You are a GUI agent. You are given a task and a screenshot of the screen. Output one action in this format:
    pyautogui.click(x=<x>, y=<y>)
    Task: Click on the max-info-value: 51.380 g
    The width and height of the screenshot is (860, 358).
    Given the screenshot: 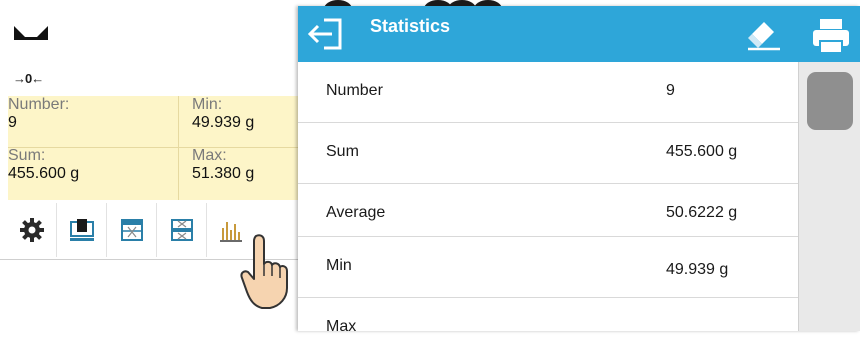 What is the action you would take?
    pyautogui.click(x=223, y=173)
    